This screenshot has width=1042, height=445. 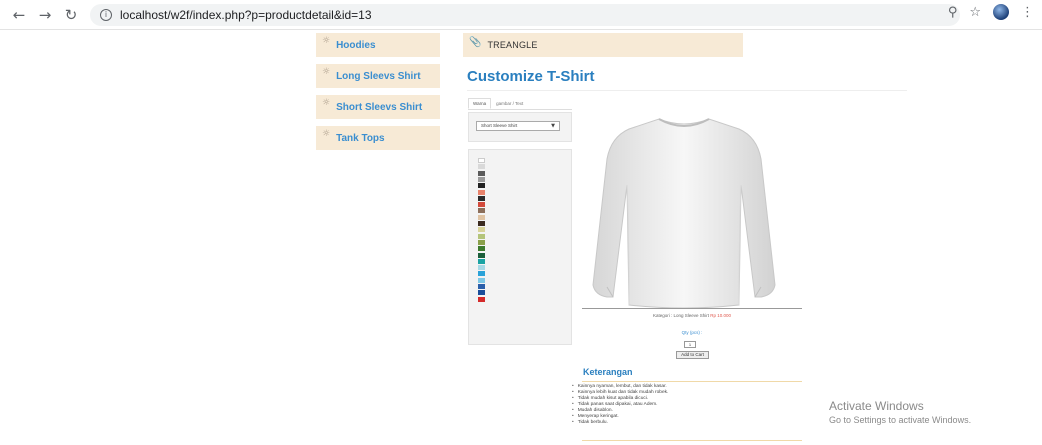 What do you see at coordinates (690, 344) in the screenshot?
I see `qty-input: 1` at bounding box center [690, 344].